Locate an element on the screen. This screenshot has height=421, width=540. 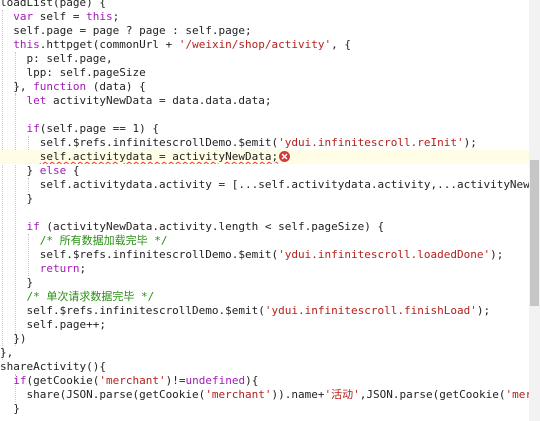
code-string: '/weixin/shop/activity' is located at coordinates (255, 44).